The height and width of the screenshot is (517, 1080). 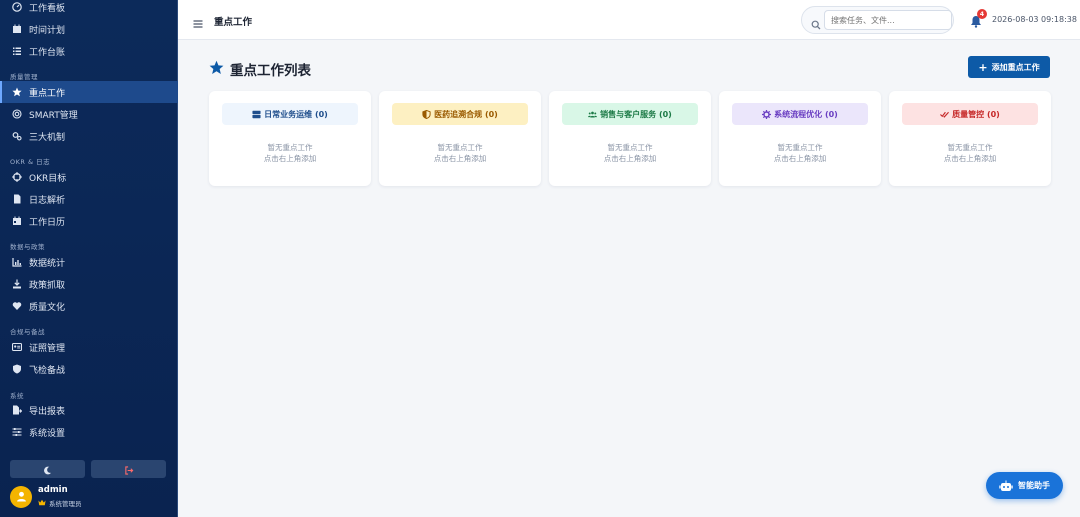 I want to click on sidebar-item-license: 证照管理, so click(x=89, y=347).